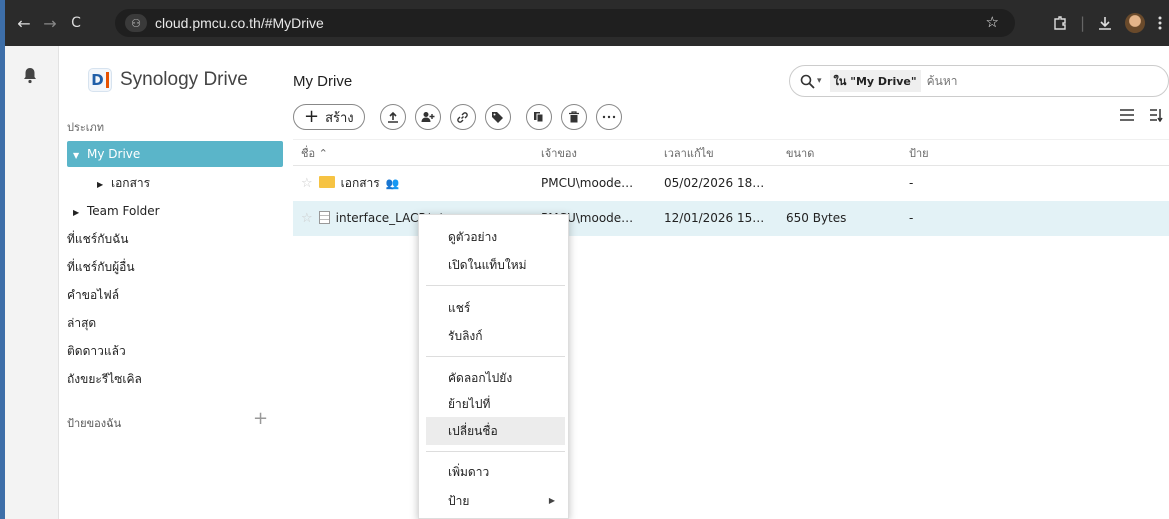  What do you see at coordinates (1001, 81) in the screenshot?
I see `search-input` at bounding box center [1001, 81].